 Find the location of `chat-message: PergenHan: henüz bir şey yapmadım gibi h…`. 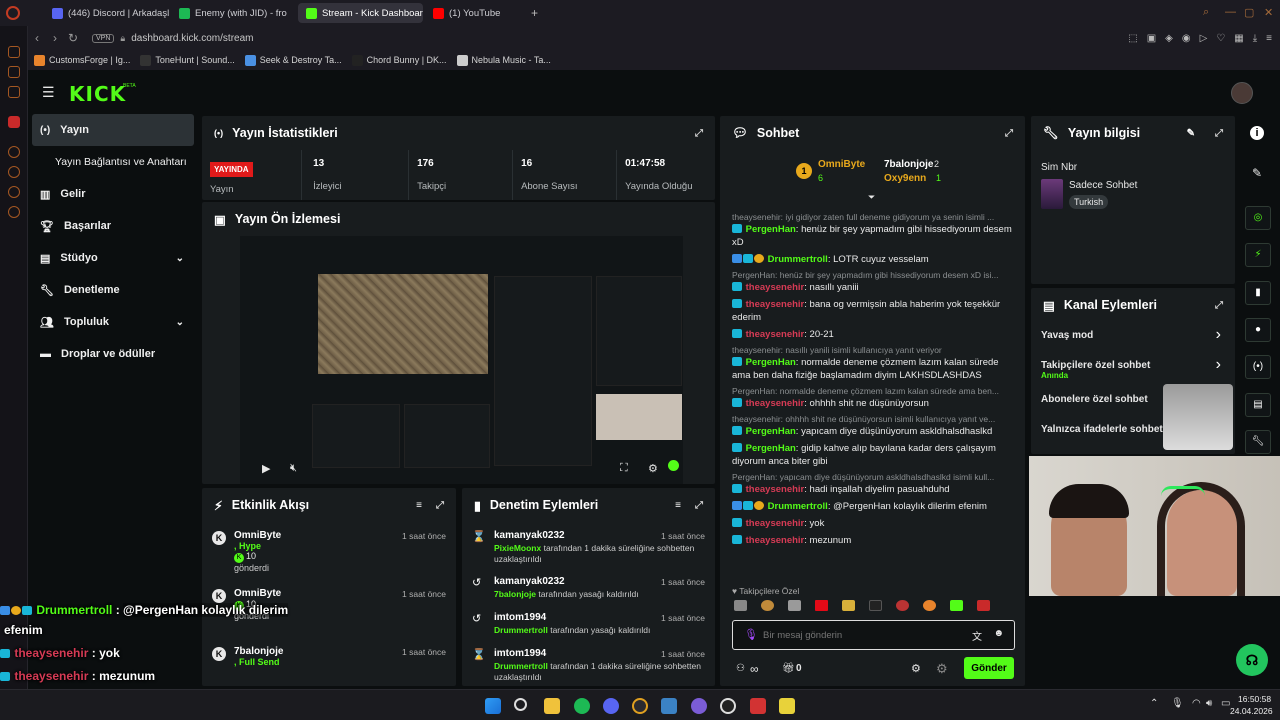

chat-message: PergenHan: henüz bir şey yapmadım gibi h… is located at coordinates (874, 236).